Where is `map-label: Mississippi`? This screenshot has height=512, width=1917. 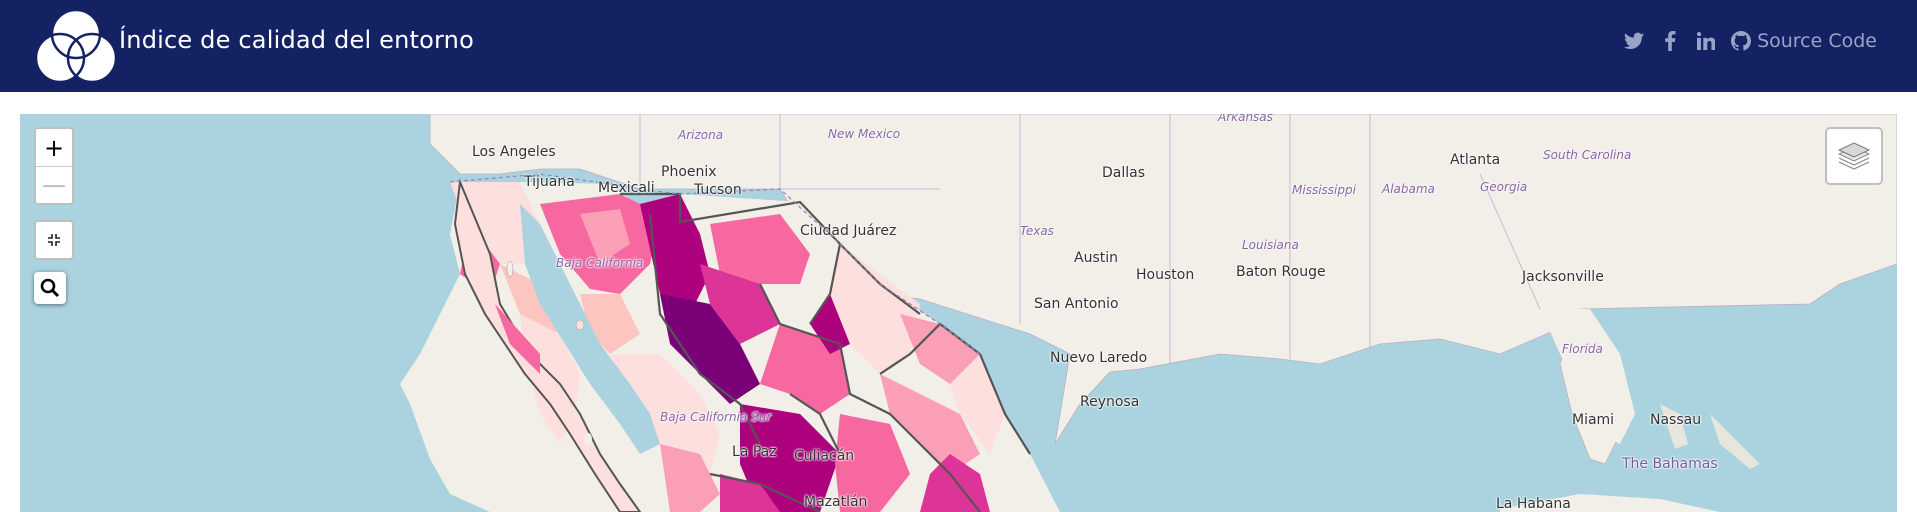
map-label: Mississippi is located at coordinates (1324, 190).